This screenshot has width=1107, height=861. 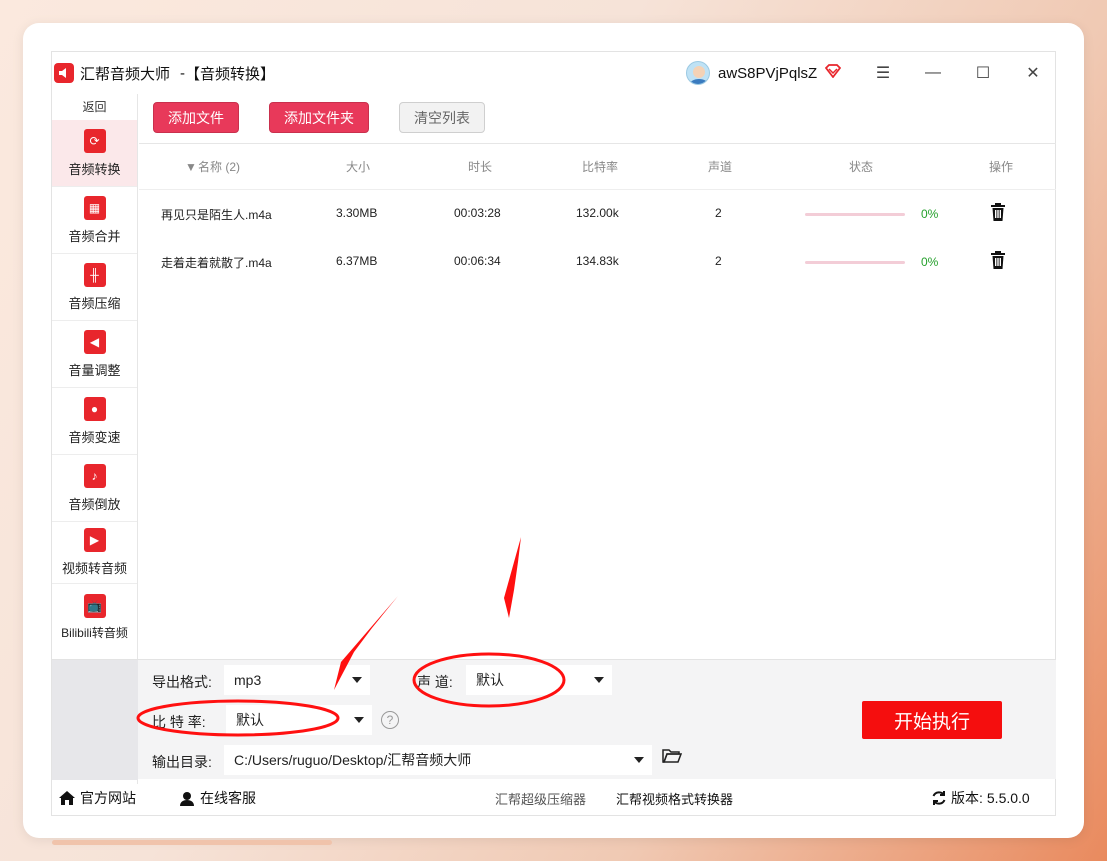 I want to click on table-row: 再见只是陌生人.m4a 3.30MB 00:03:28 132.00k 2 0%, so click(x=597, y=214).